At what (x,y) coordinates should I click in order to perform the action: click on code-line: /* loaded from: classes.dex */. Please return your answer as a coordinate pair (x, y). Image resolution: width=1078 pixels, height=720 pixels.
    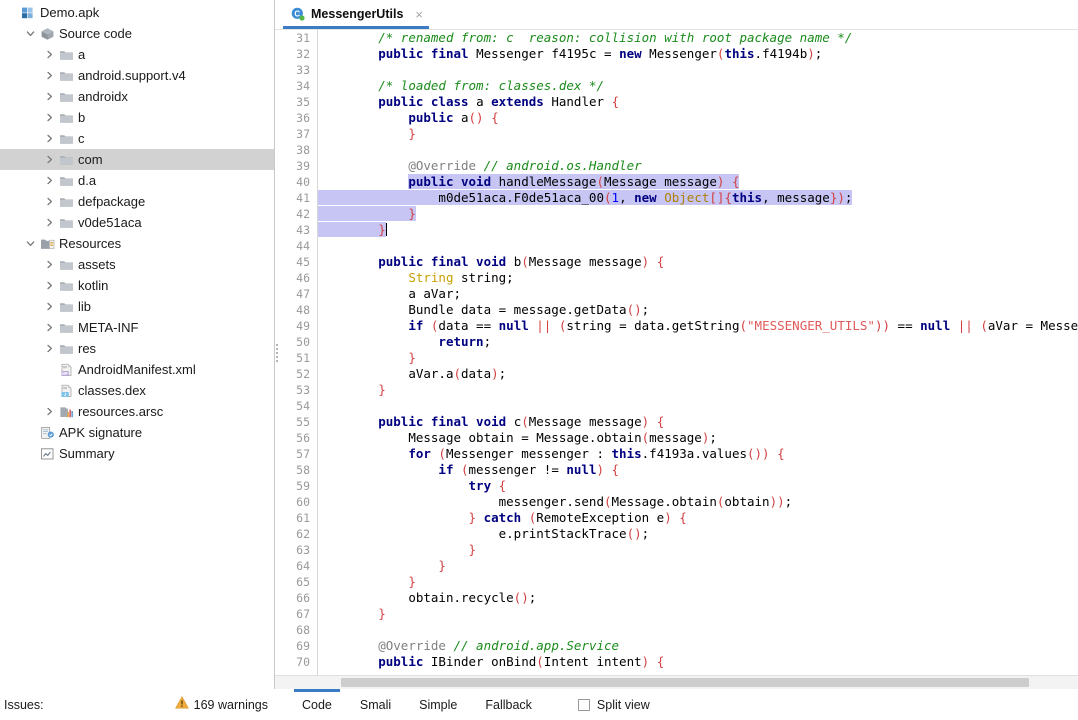
    Looking at the image, I should click on (698, 86).